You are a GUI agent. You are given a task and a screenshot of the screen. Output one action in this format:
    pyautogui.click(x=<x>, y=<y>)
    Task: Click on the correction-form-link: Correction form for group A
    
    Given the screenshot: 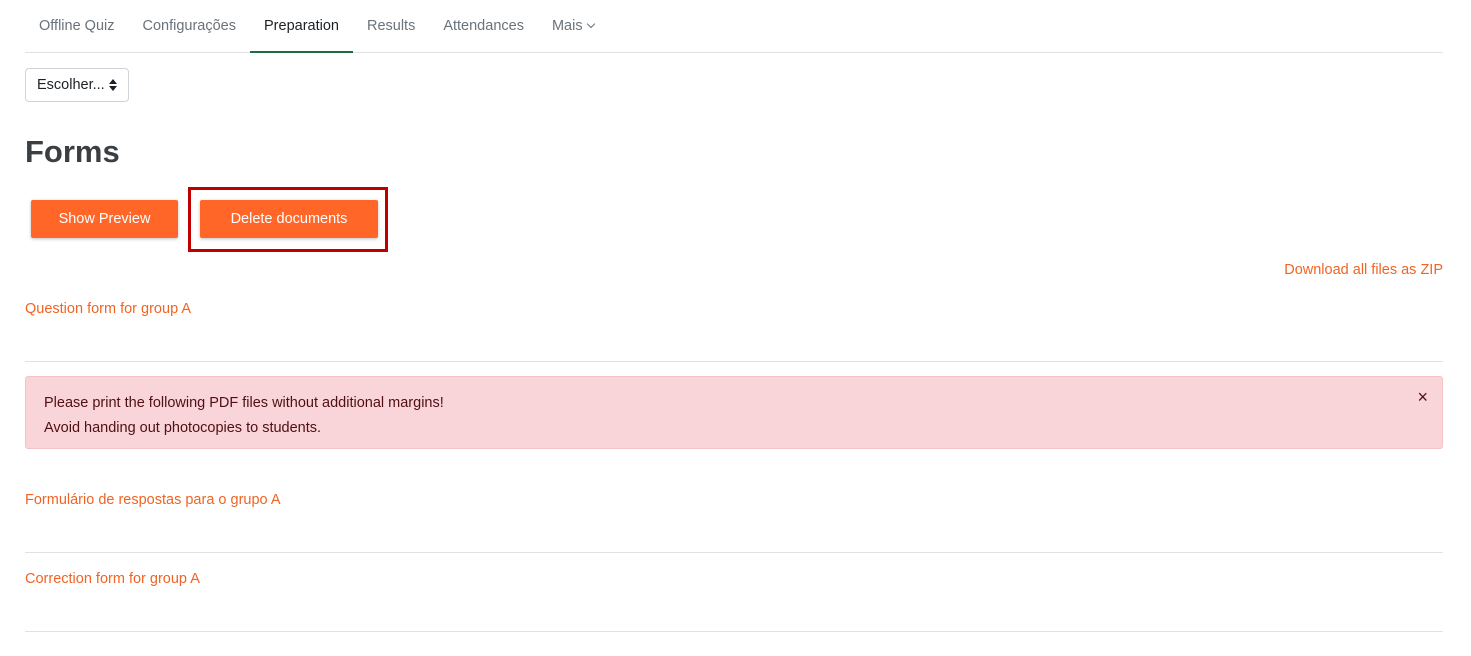 What is the action you would take?
    pyautogui.click(x=112, y=579)
    